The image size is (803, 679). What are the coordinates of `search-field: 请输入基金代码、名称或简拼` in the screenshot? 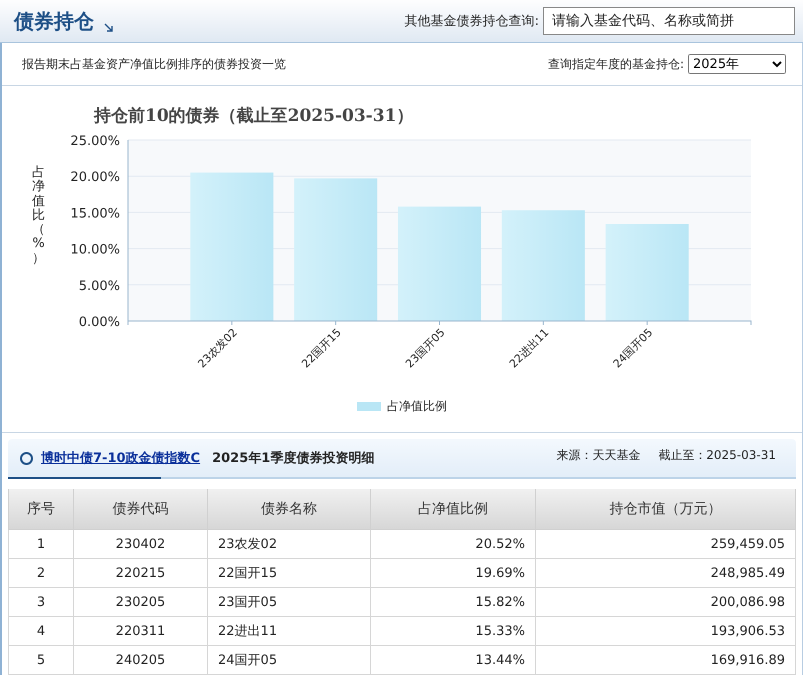 It's located at (669, 21).